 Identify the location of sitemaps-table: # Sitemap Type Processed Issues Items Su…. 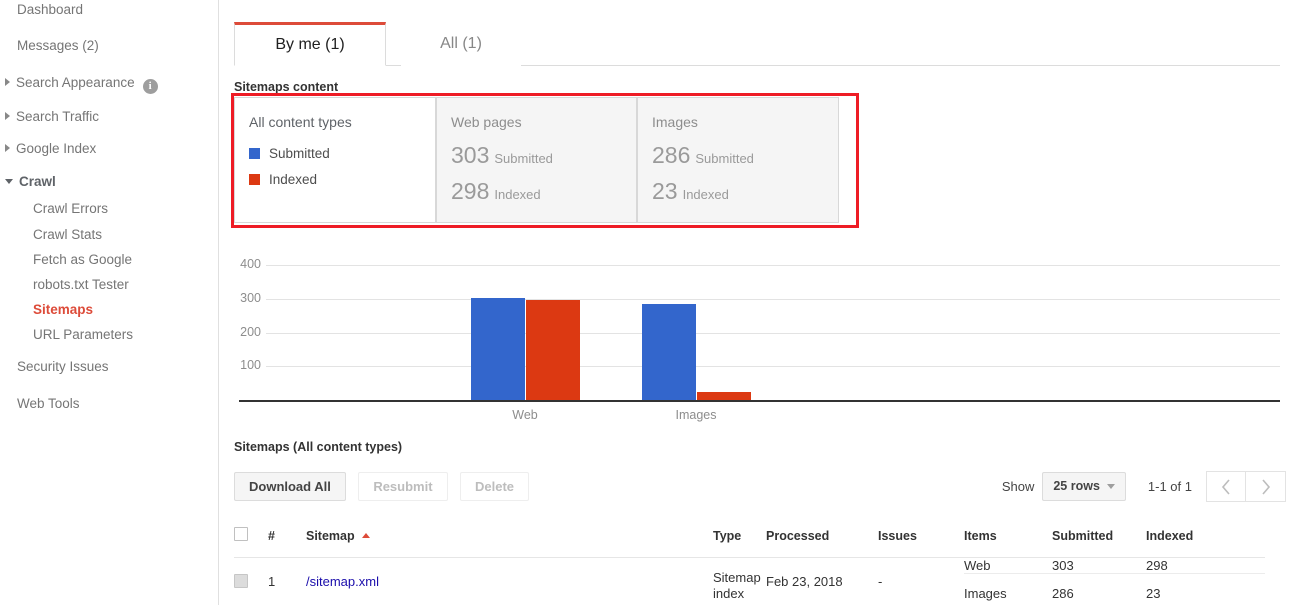
(749, 557).